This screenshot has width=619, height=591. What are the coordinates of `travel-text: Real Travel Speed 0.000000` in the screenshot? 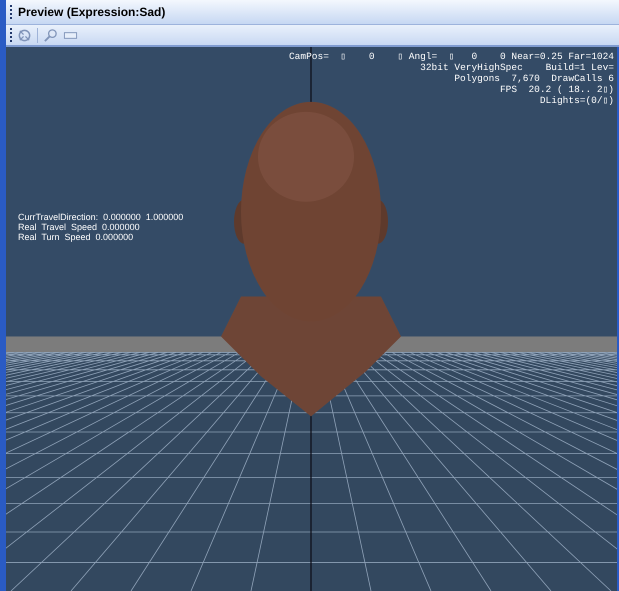 It's located at (79, 227).